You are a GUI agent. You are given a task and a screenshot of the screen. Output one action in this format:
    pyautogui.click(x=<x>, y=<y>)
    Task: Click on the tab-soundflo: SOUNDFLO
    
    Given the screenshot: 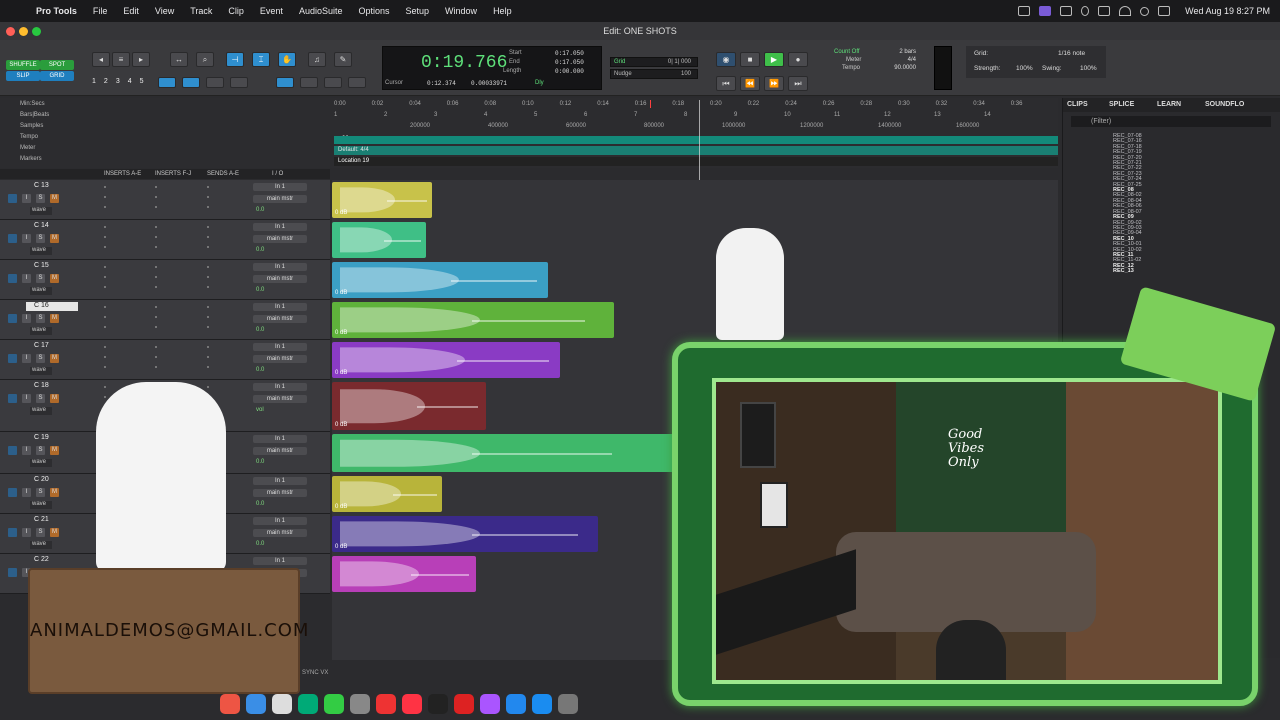 What is the action you would take?
    pyautogui.click(x=1224, y=104)
    